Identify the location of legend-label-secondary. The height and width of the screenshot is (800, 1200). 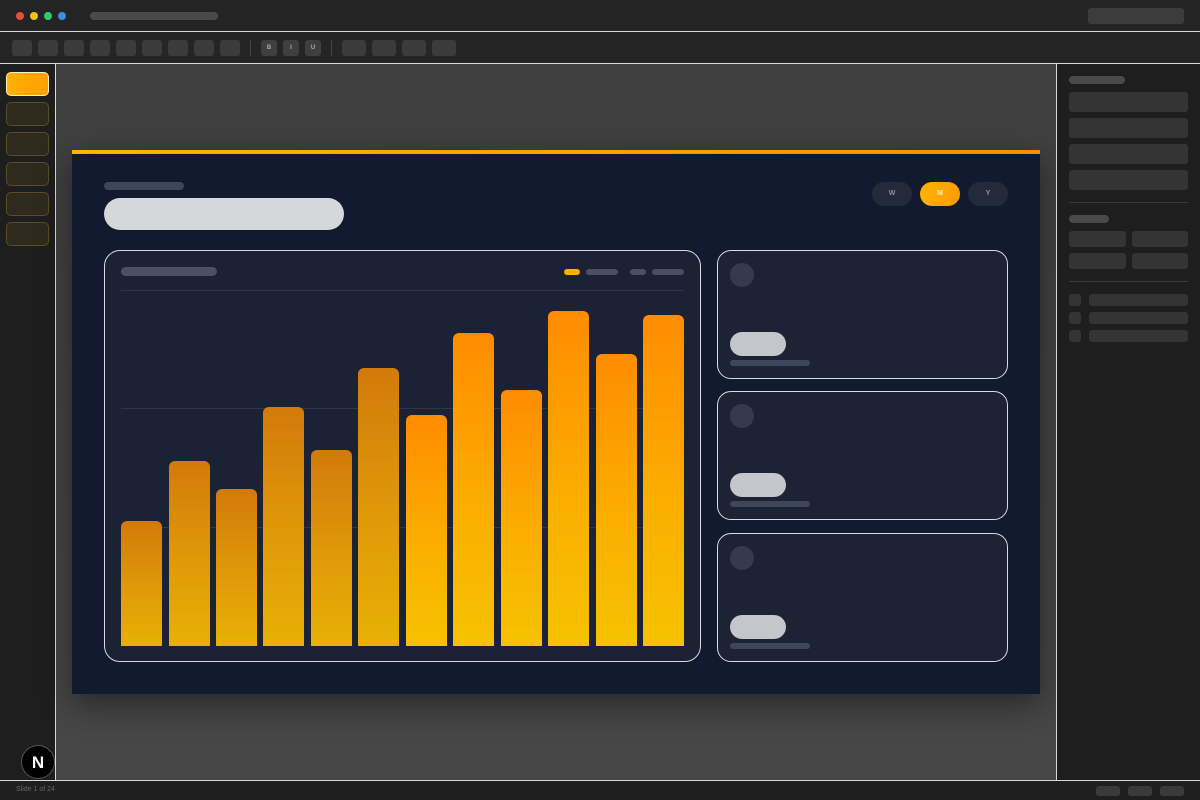
(668, 272).